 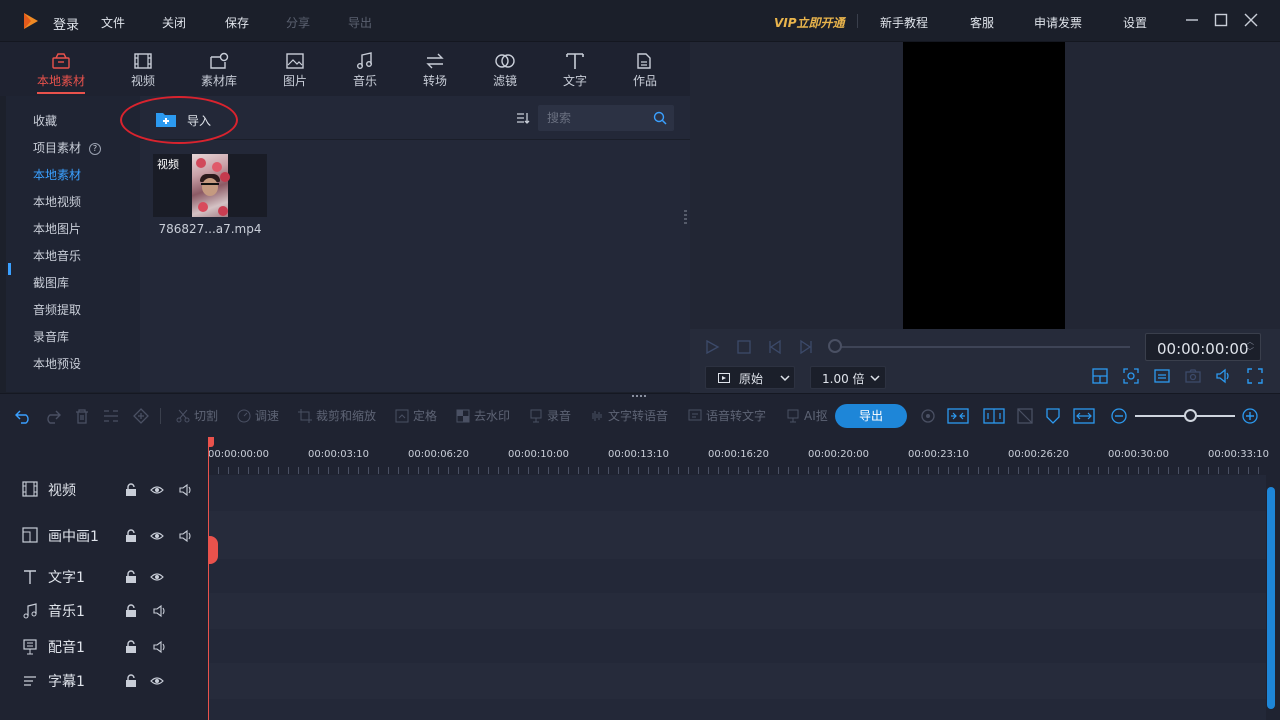 I want to click on tts-tool: 文字转语音, so click(x=629, y=415).